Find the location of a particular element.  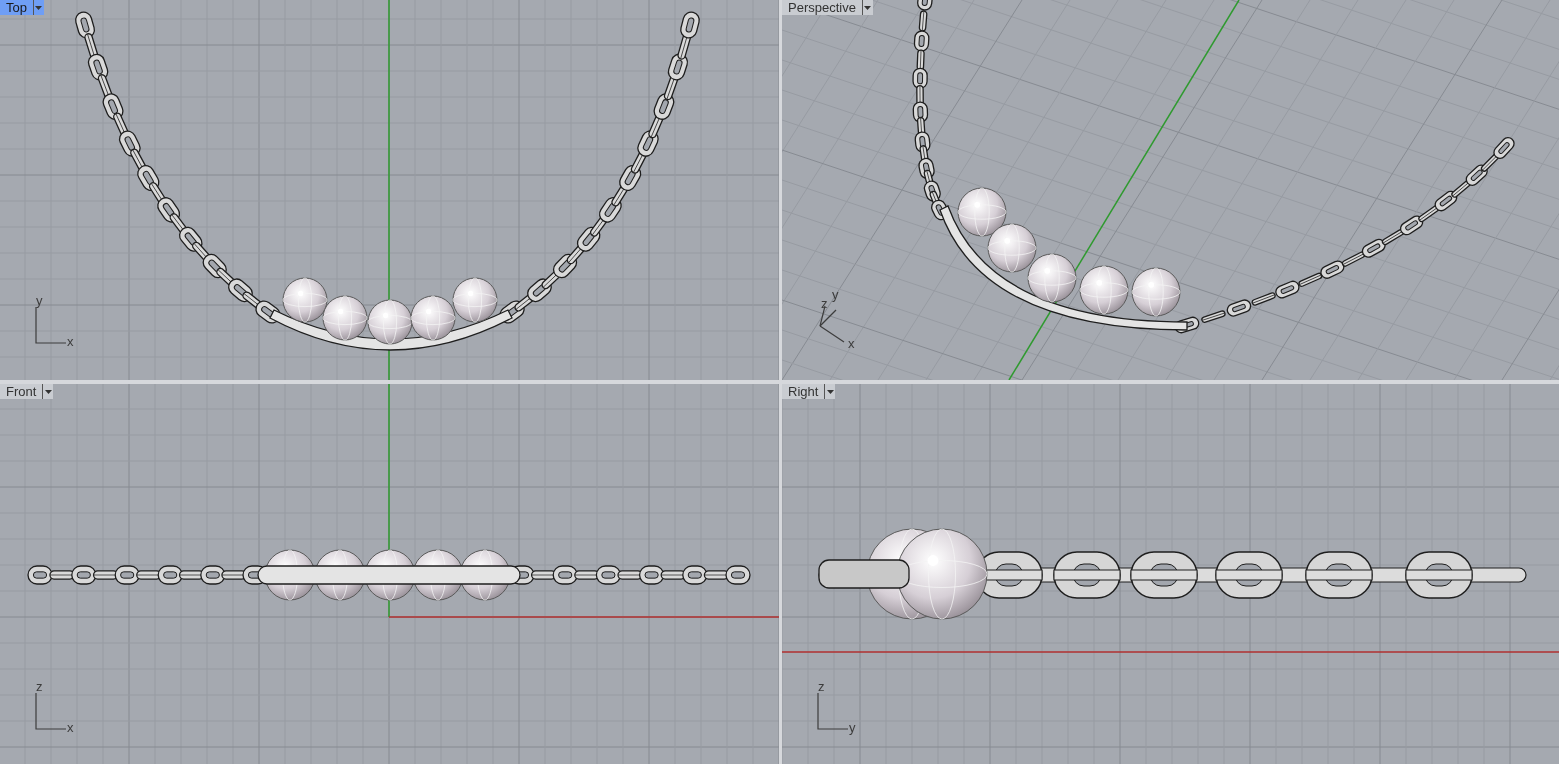

viewport-tab: Top is located at coordinates (16, 7).